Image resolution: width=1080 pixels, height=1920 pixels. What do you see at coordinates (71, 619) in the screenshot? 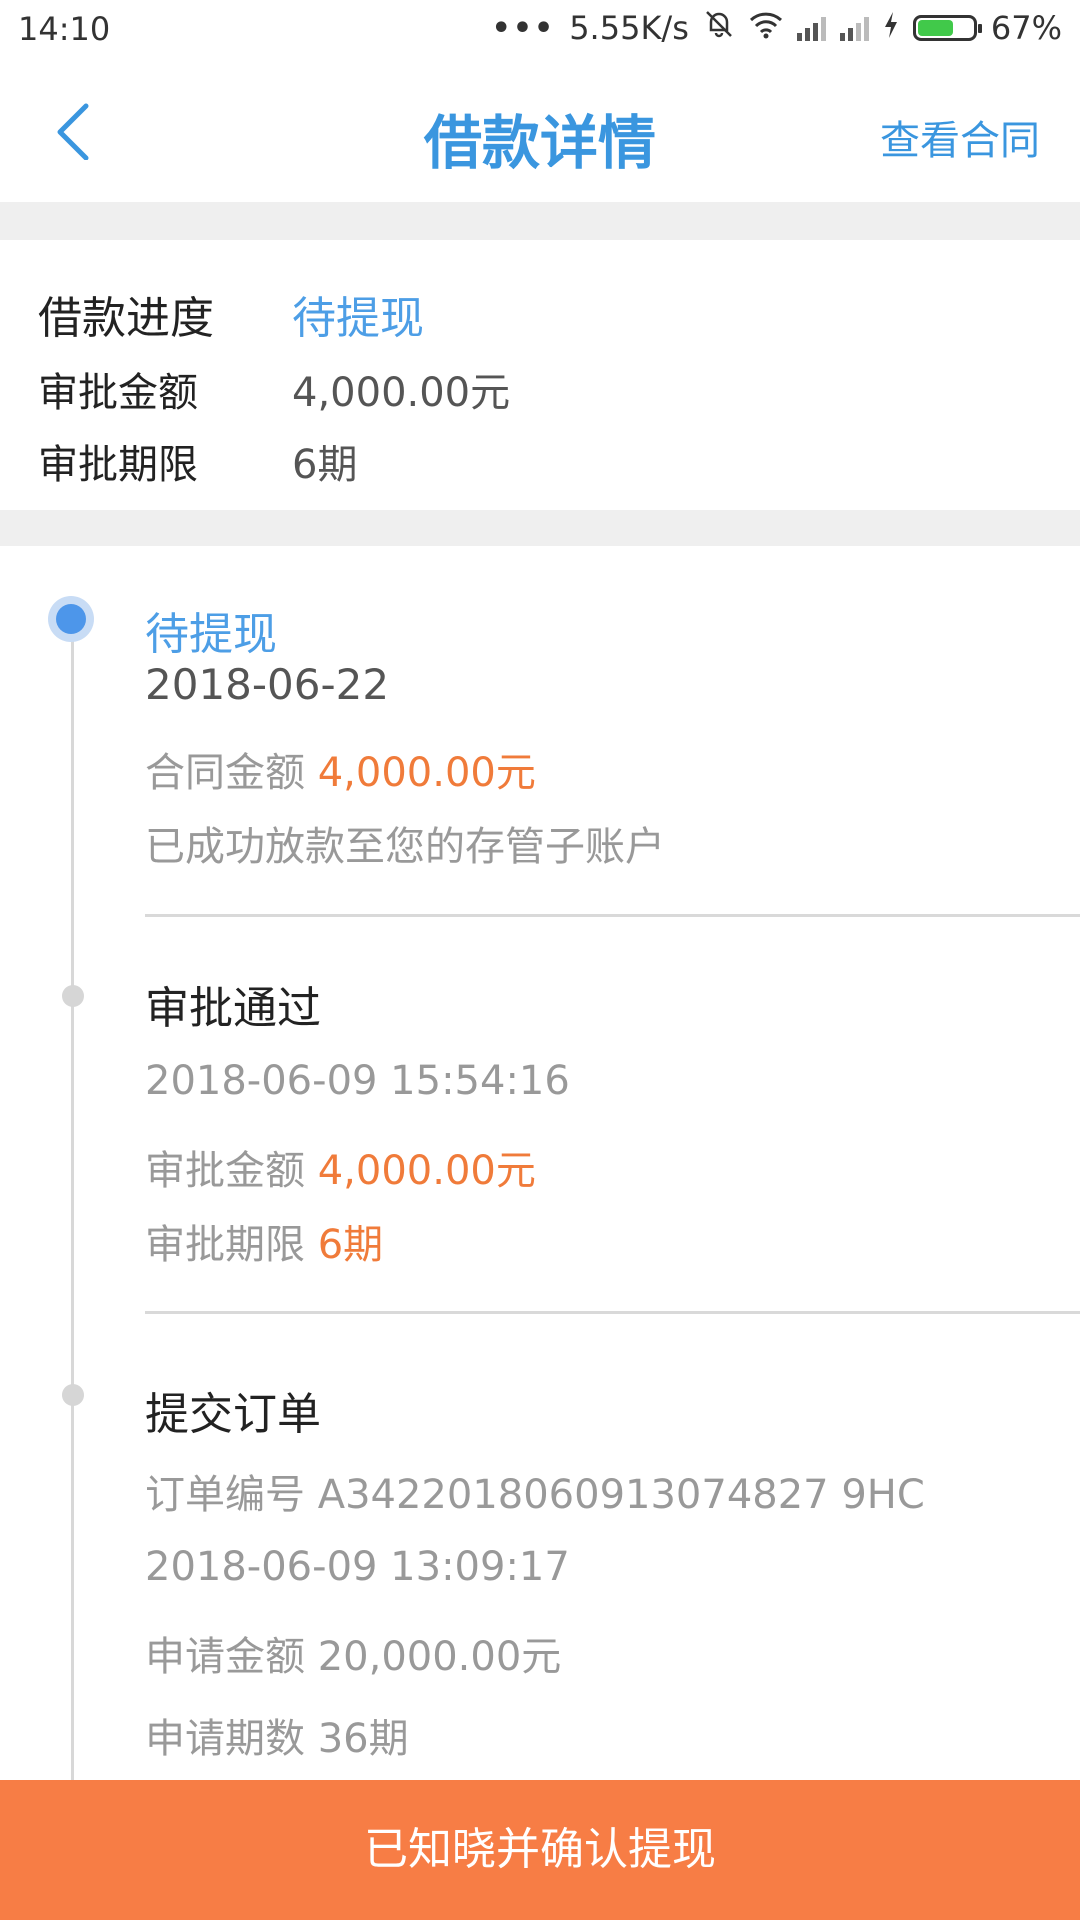
I see `timeline-active-dot` at bounding box center [71, 619].